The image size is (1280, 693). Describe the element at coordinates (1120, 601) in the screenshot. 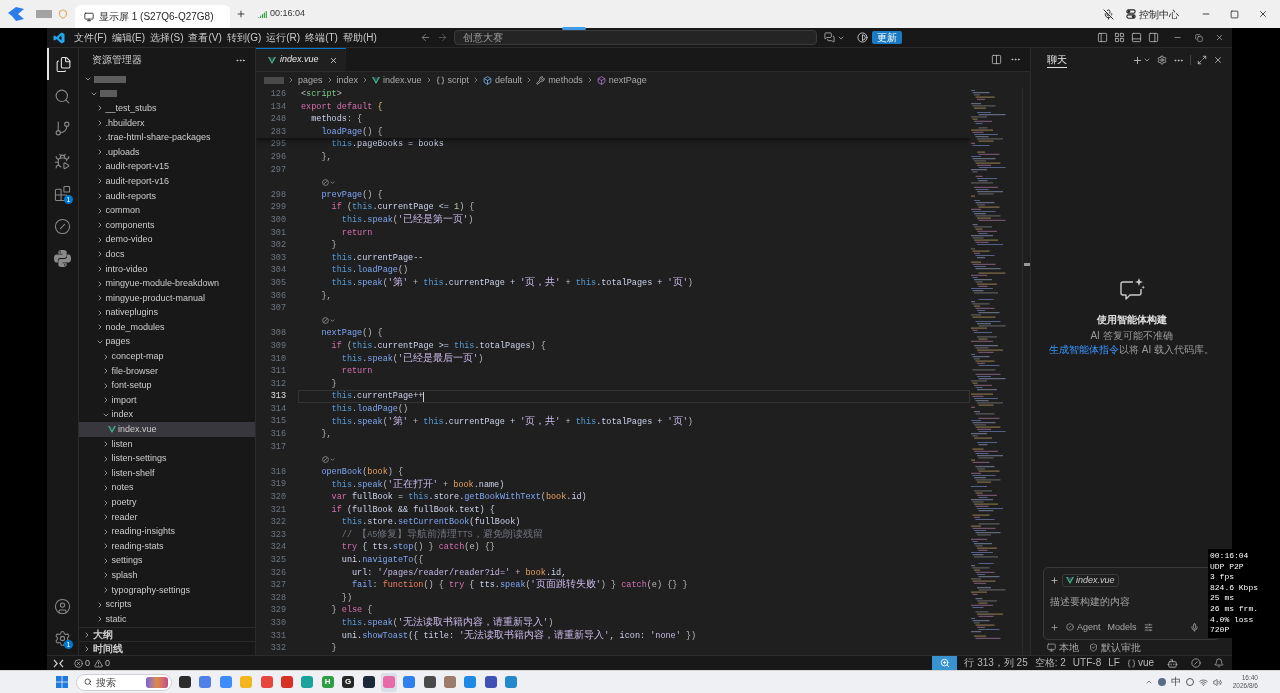

I see `message-input: 描述要构建的内容` at that location.